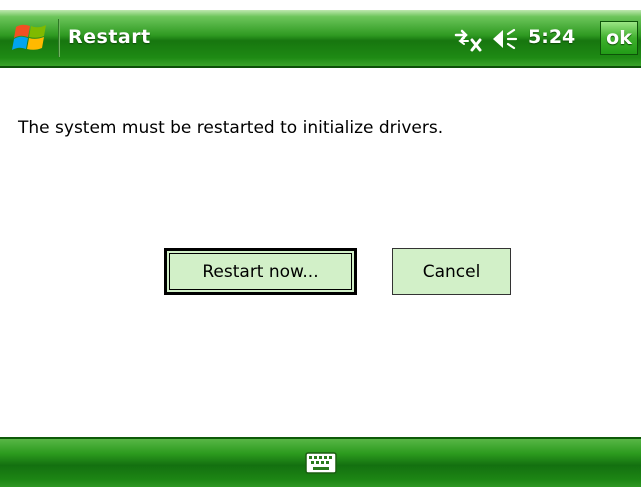  Describe the element at coordinates (320, 36) in the screenshot. I see `title-bar: Restart 5:24 ok` at that location.